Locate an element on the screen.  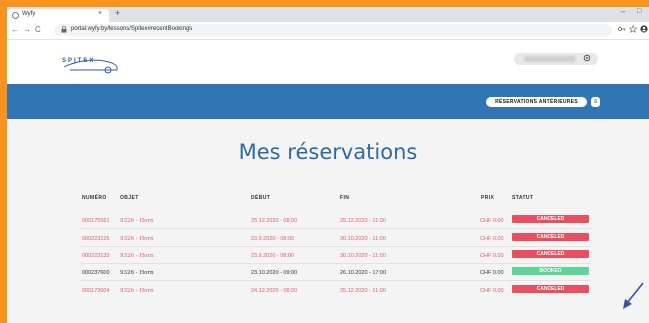
column-header-numero: NUMÉRO is located at coordinates (94, 198).